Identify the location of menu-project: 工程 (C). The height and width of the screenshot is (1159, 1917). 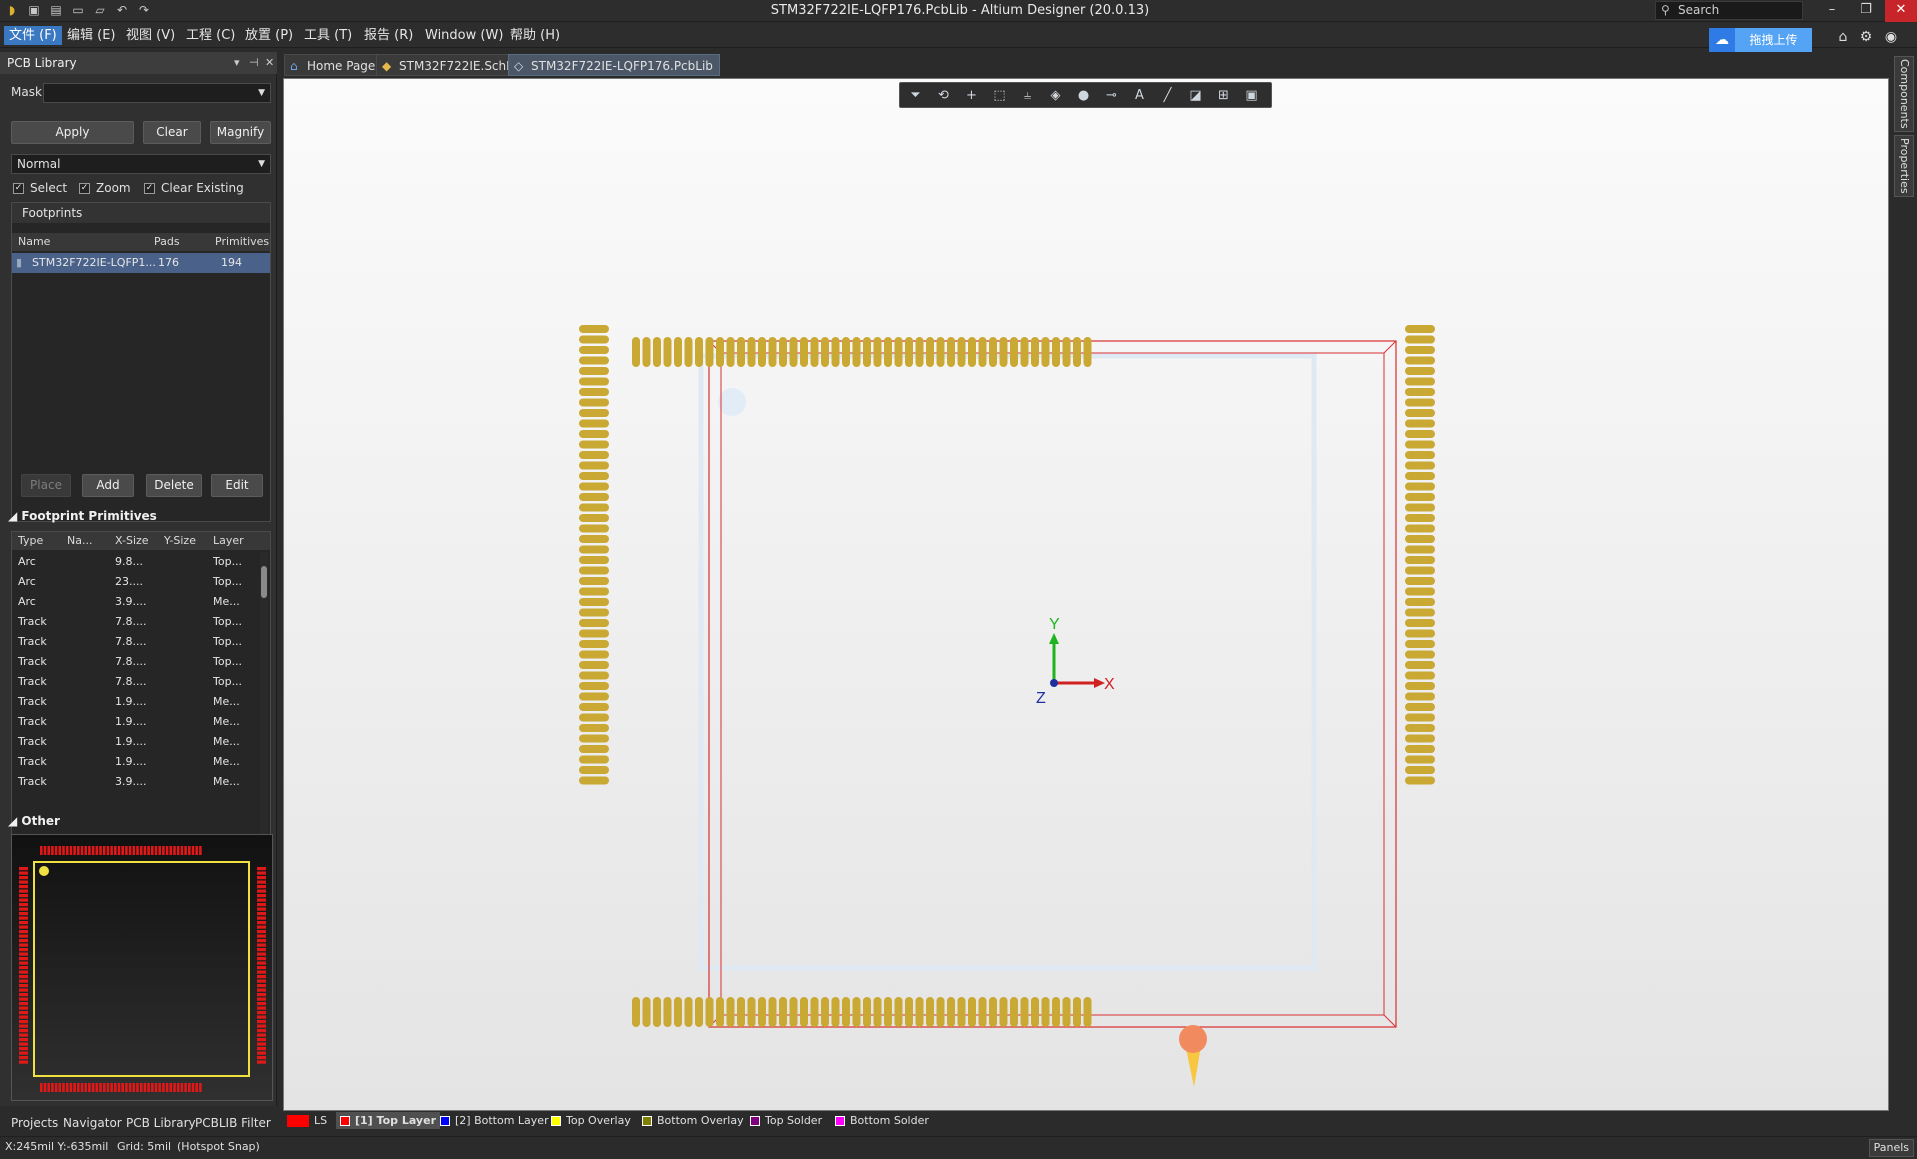
(210, 35).